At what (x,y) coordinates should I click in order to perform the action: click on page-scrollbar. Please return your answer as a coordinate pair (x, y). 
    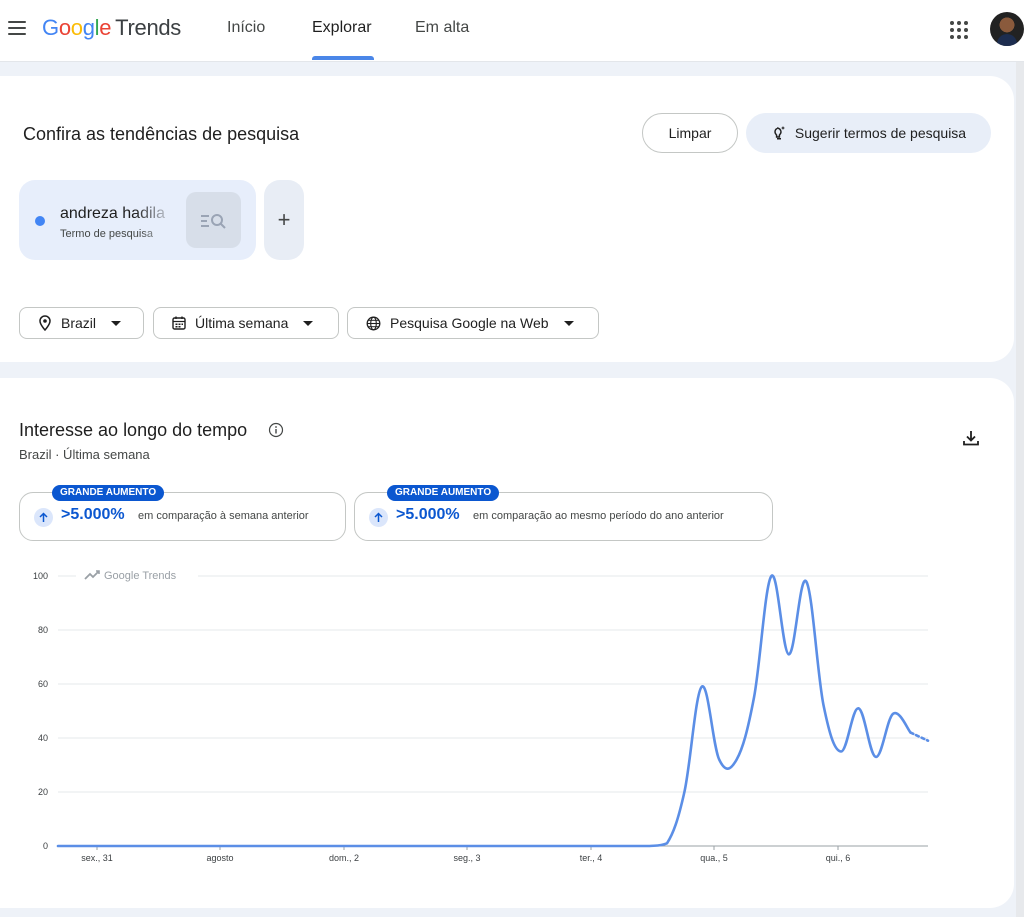
    Looking at the image, I should click on (1020, 489).